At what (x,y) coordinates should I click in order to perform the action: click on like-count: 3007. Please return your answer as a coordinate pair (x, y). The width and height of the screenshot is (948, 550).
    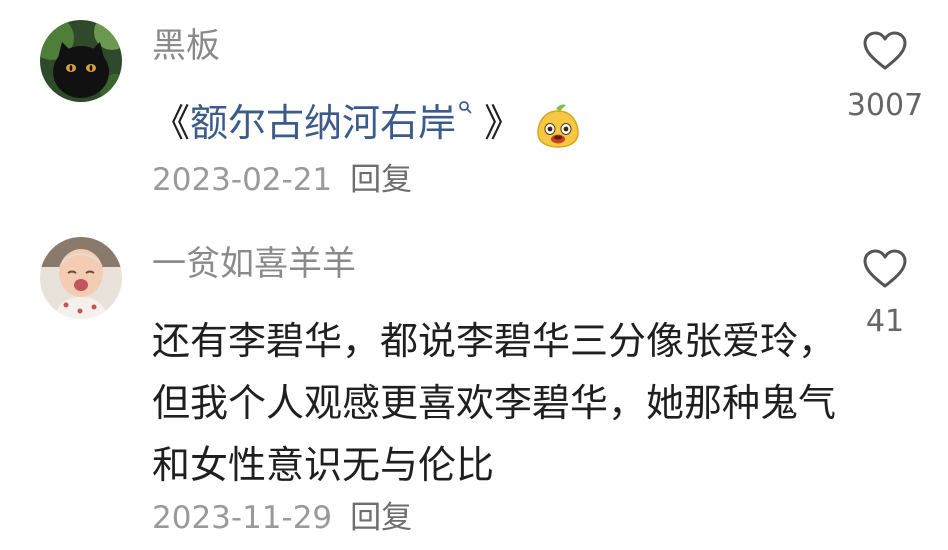
    Looking at the image, I should click on (885, 105).